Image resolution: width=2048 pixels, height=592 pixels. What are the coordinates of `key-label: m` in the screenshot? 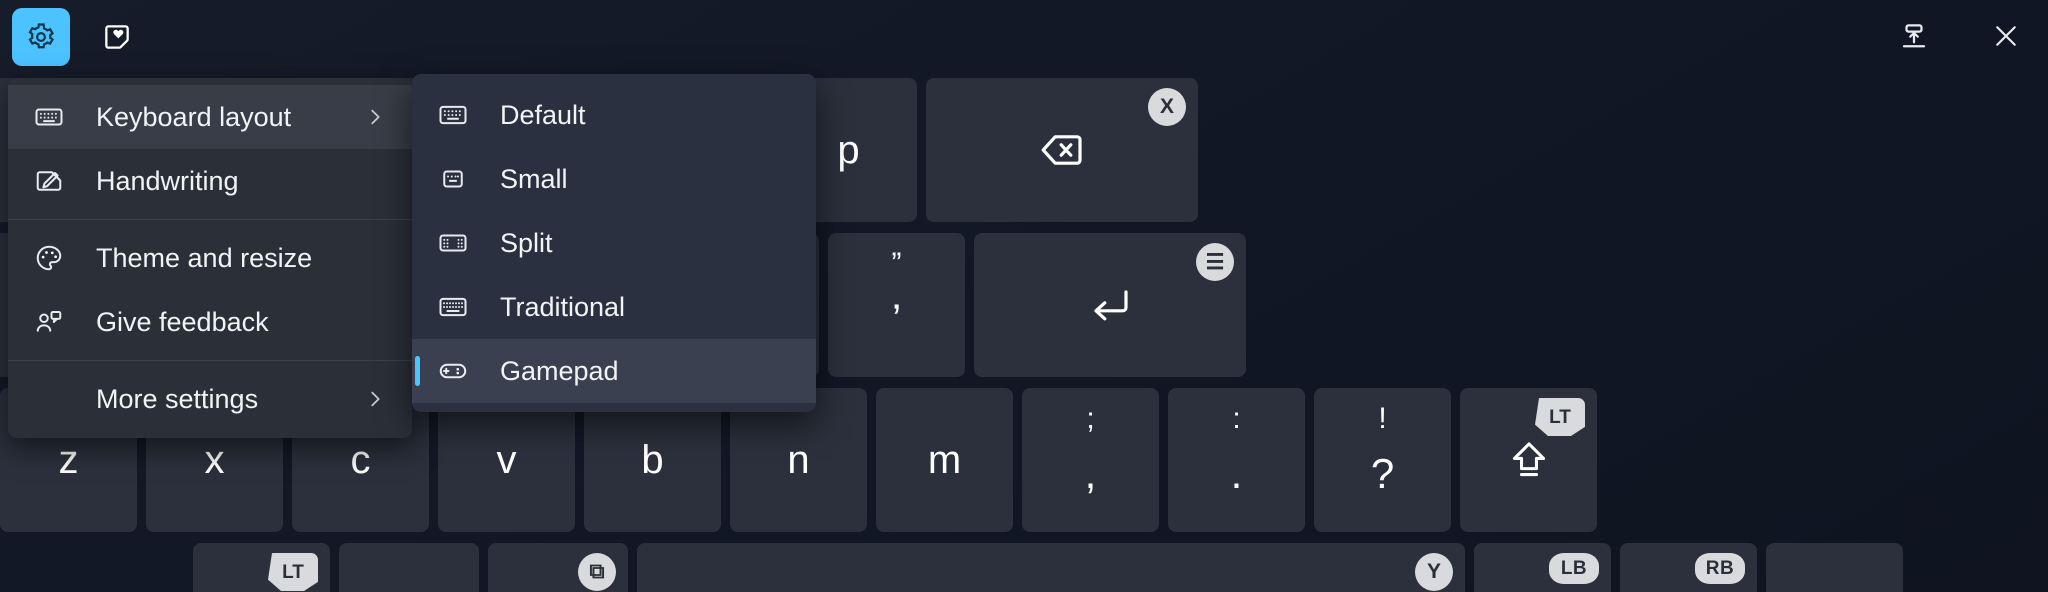 It's located at (944, 460).